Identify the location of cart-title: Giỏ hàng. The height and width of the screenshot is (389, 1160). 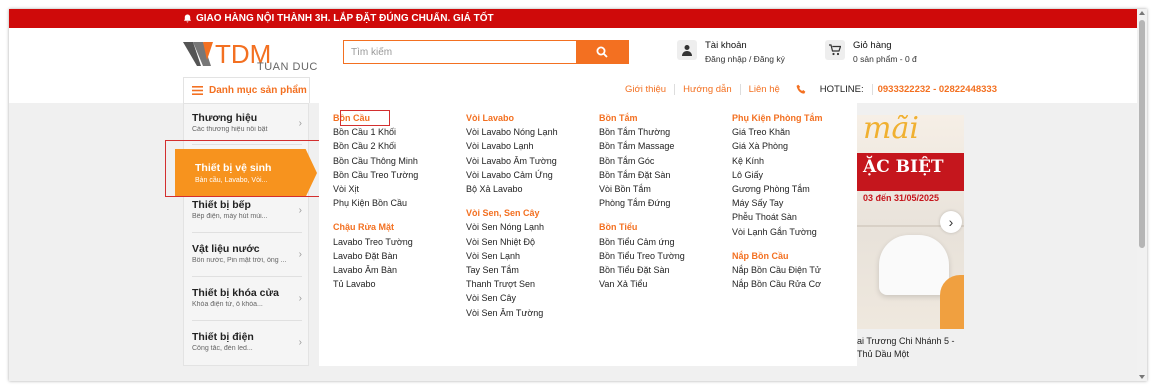
(872, 45).